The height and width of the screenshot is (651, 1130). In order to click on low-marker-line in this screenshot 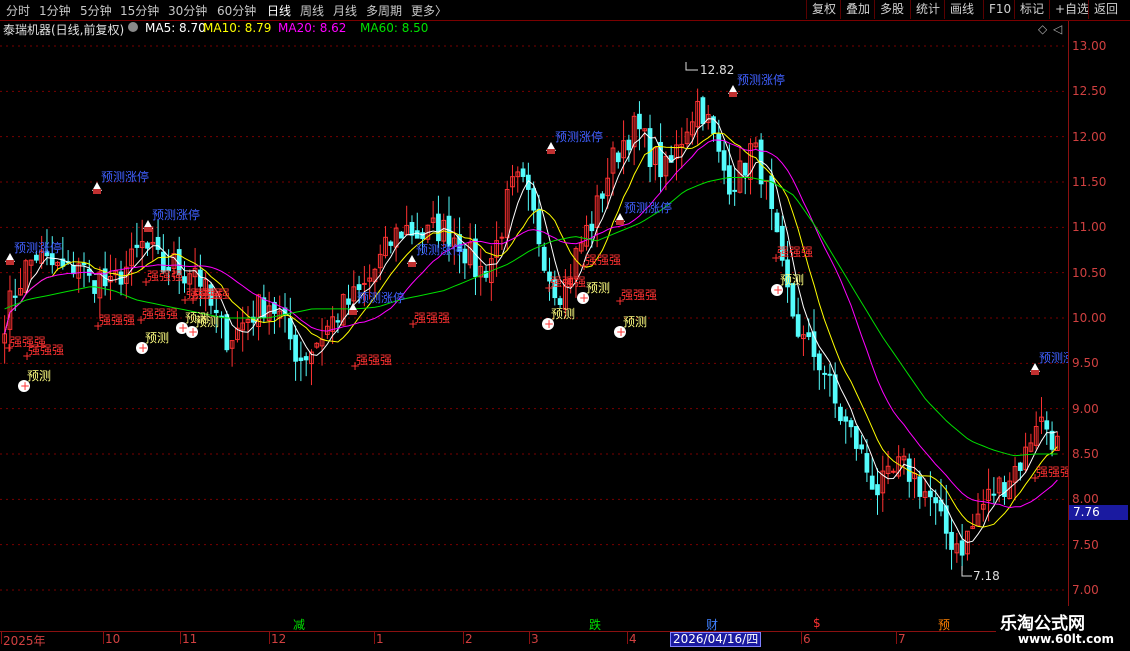, I will do `click(966, 571)`.